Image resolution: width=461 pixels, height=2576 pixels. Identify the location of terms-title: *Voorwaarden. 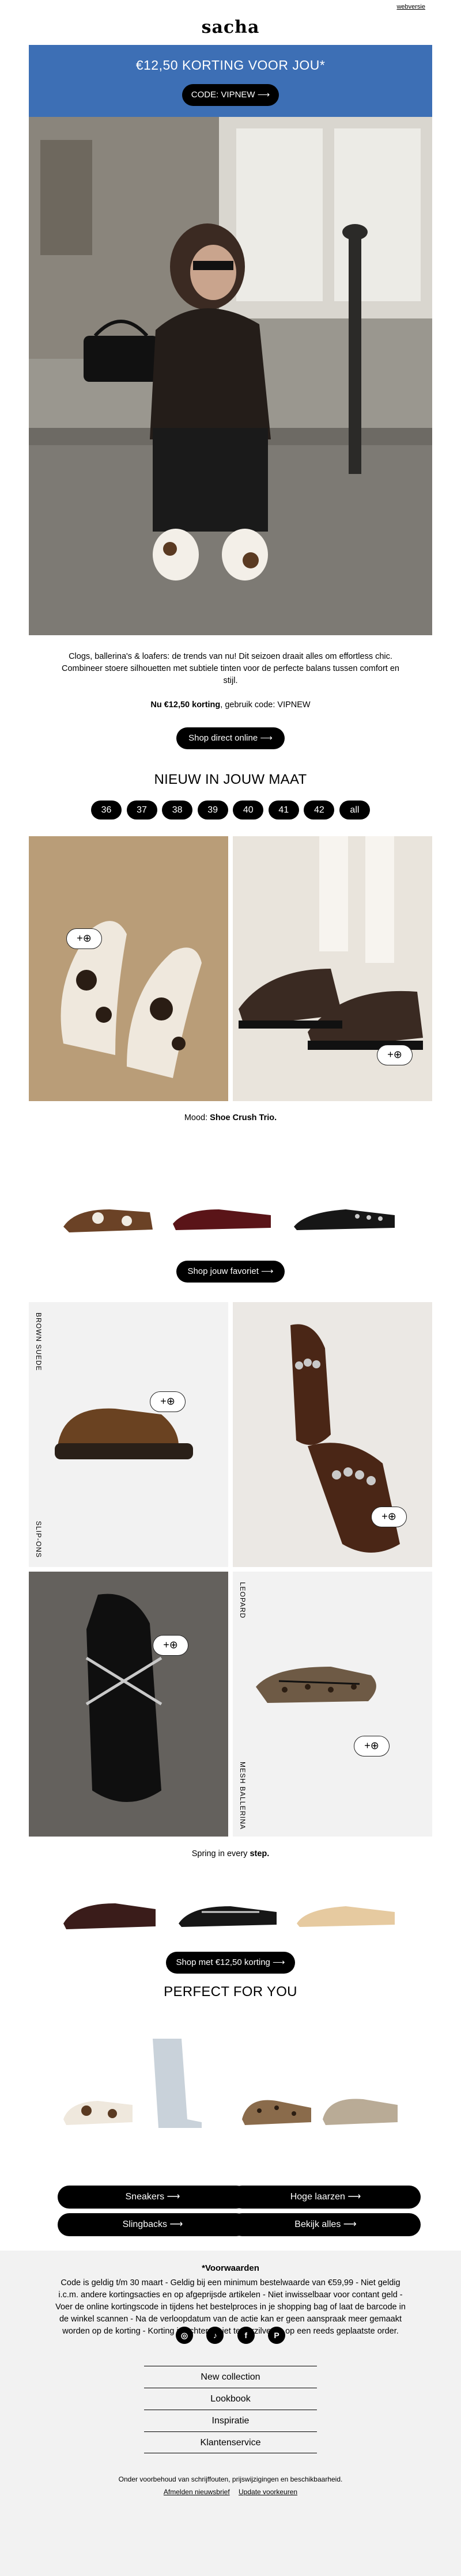
(231, 2268).